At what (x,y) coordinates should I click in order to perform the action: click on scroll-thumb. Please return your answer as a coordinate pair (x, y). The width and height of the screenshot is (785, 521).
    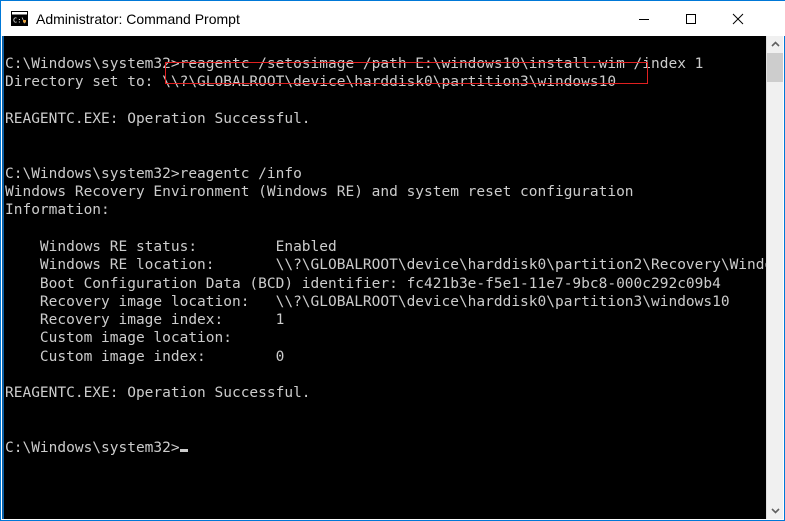
    Looking at the image, I should click on (775, 67).